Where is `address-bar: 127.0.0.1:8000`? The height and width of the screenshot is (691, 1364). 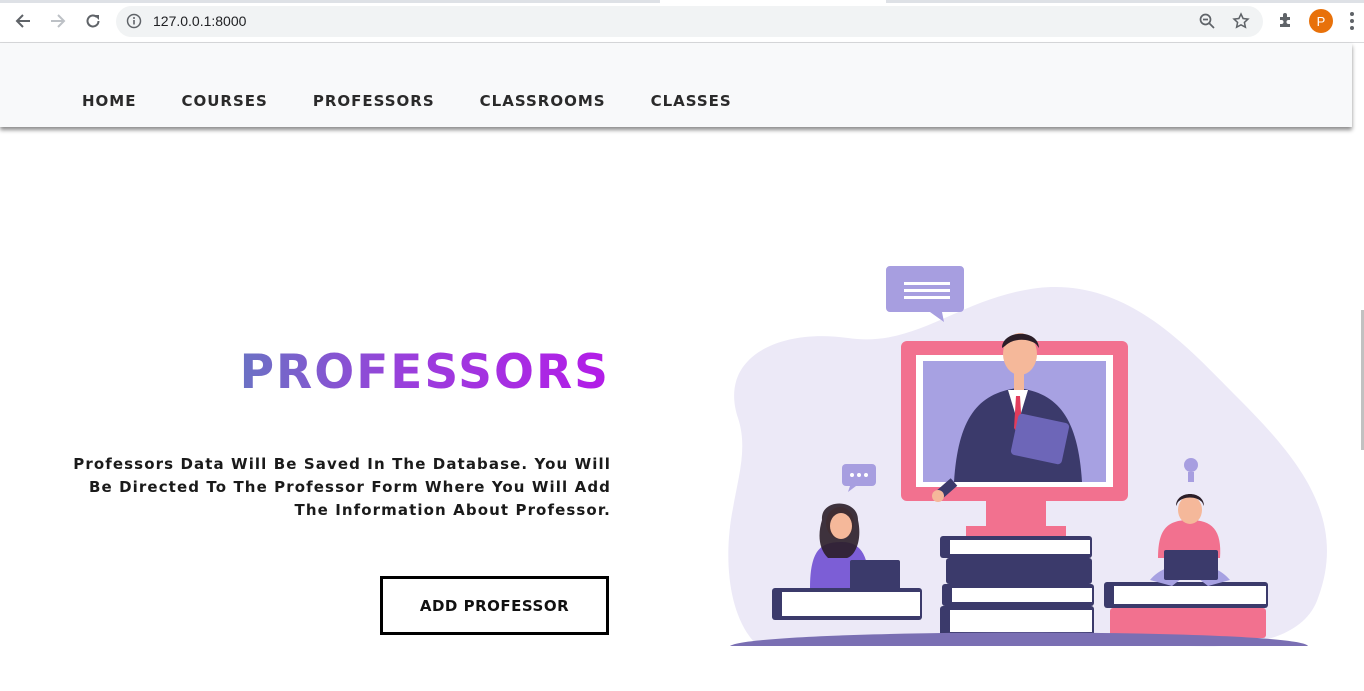 address-bar: 127.0.0.1:8000 is located at coordinates (689, 21).